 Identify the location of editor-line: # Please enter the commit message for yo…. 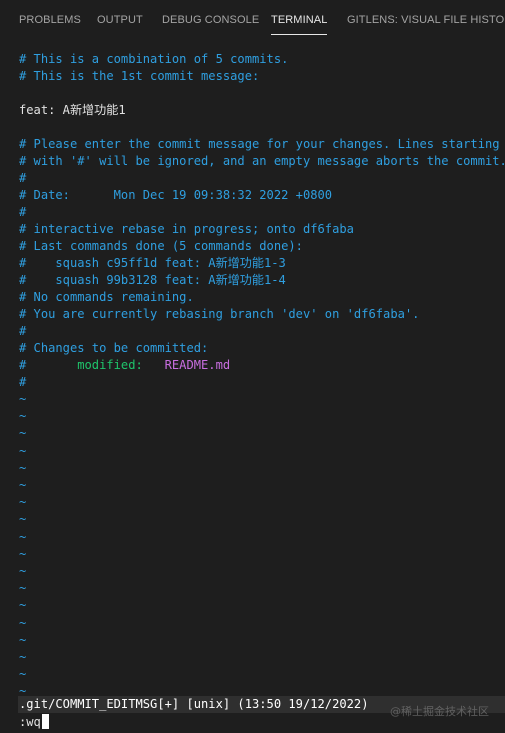
(259, 144).